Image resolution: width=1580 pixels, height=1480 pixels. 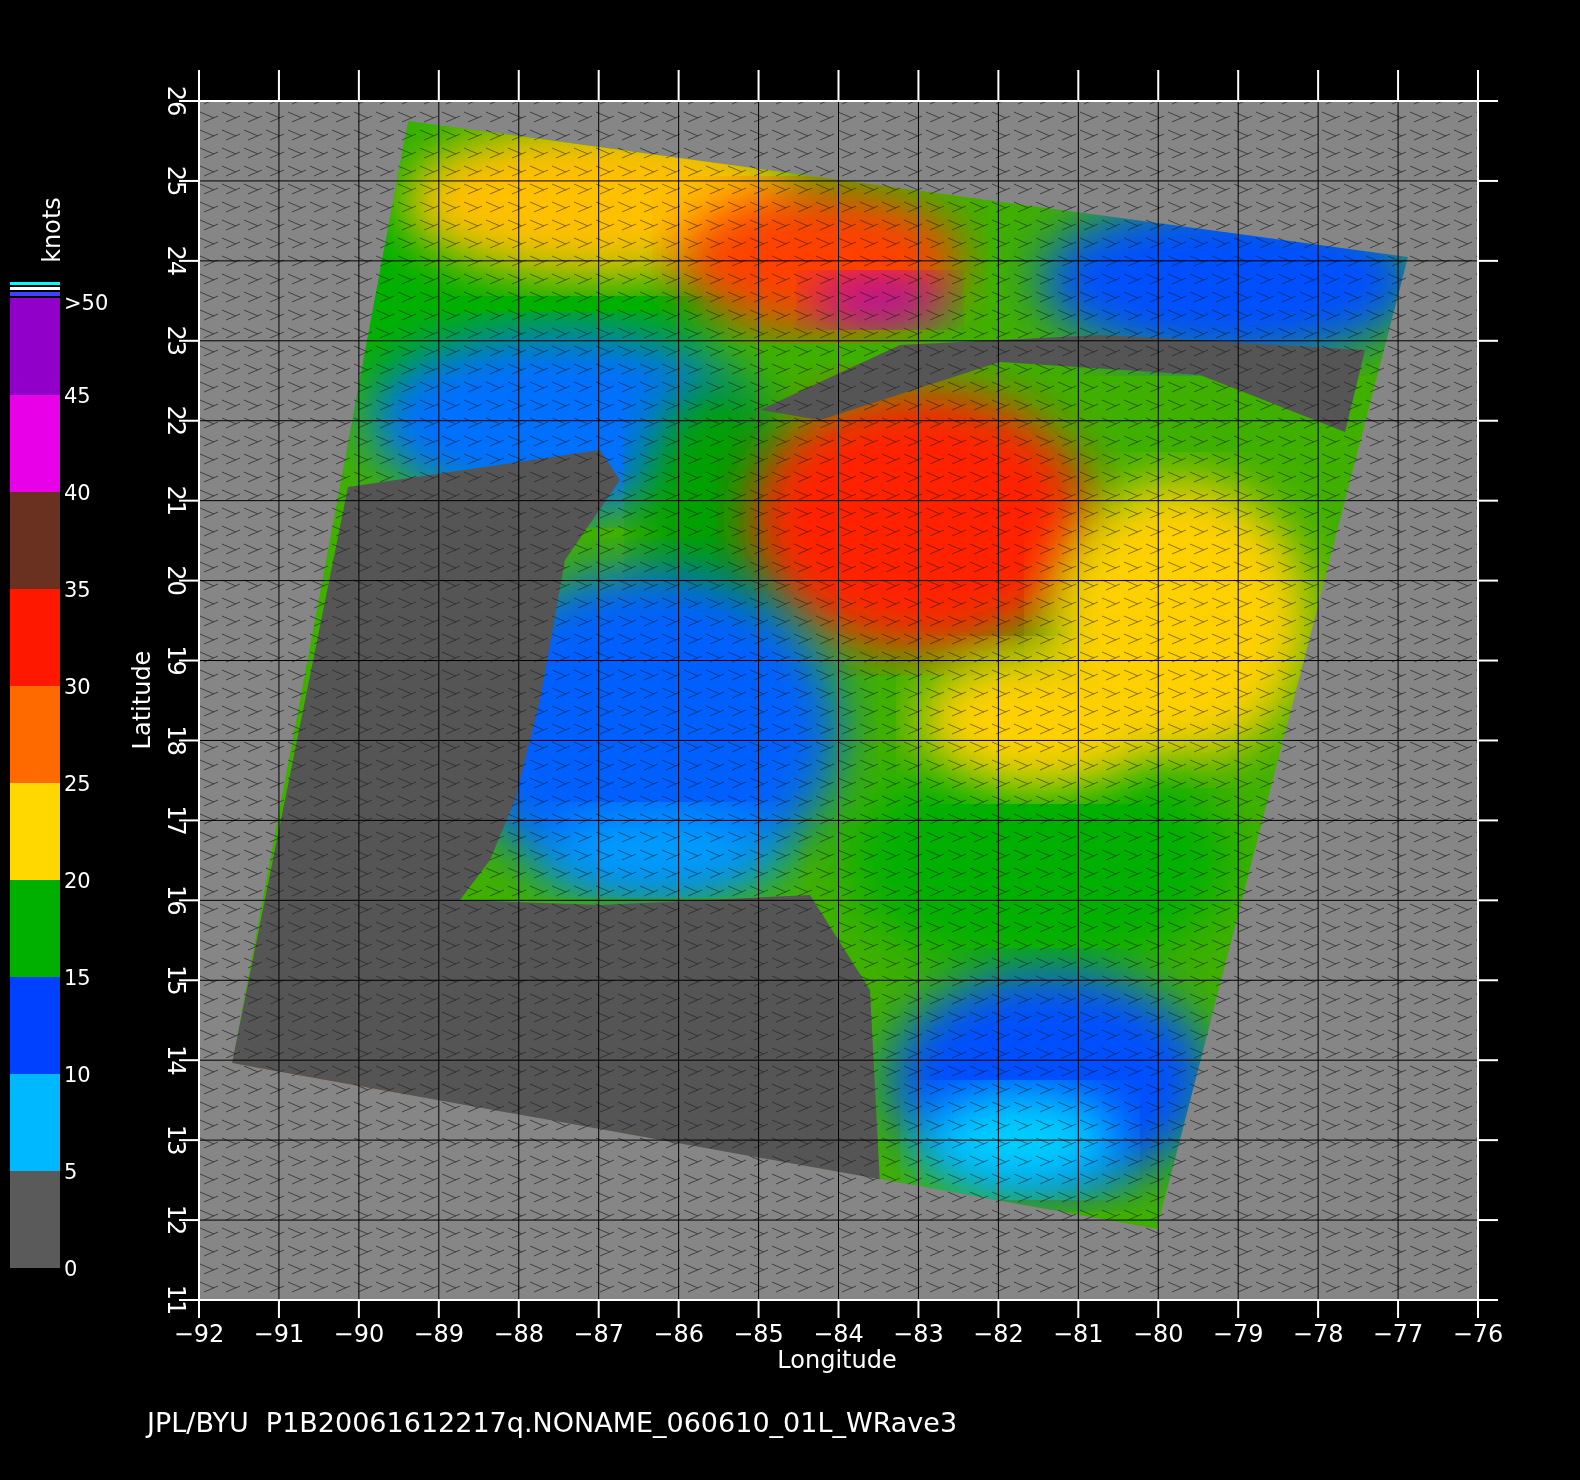 What do you see at coordinates (176, 101) in the screenshot?
I see `latitude-tick-label: 26` at bounding box center [176, 101].